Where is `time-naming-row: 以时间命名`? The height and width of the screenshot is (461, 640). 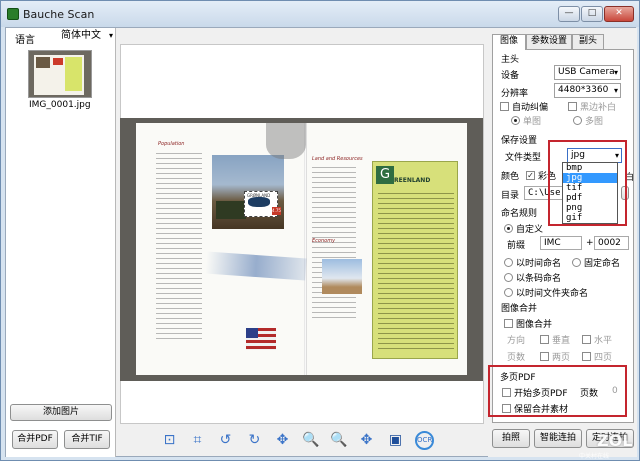 time-naming-row: 以时间命名 is located at coordinates (532, 262).